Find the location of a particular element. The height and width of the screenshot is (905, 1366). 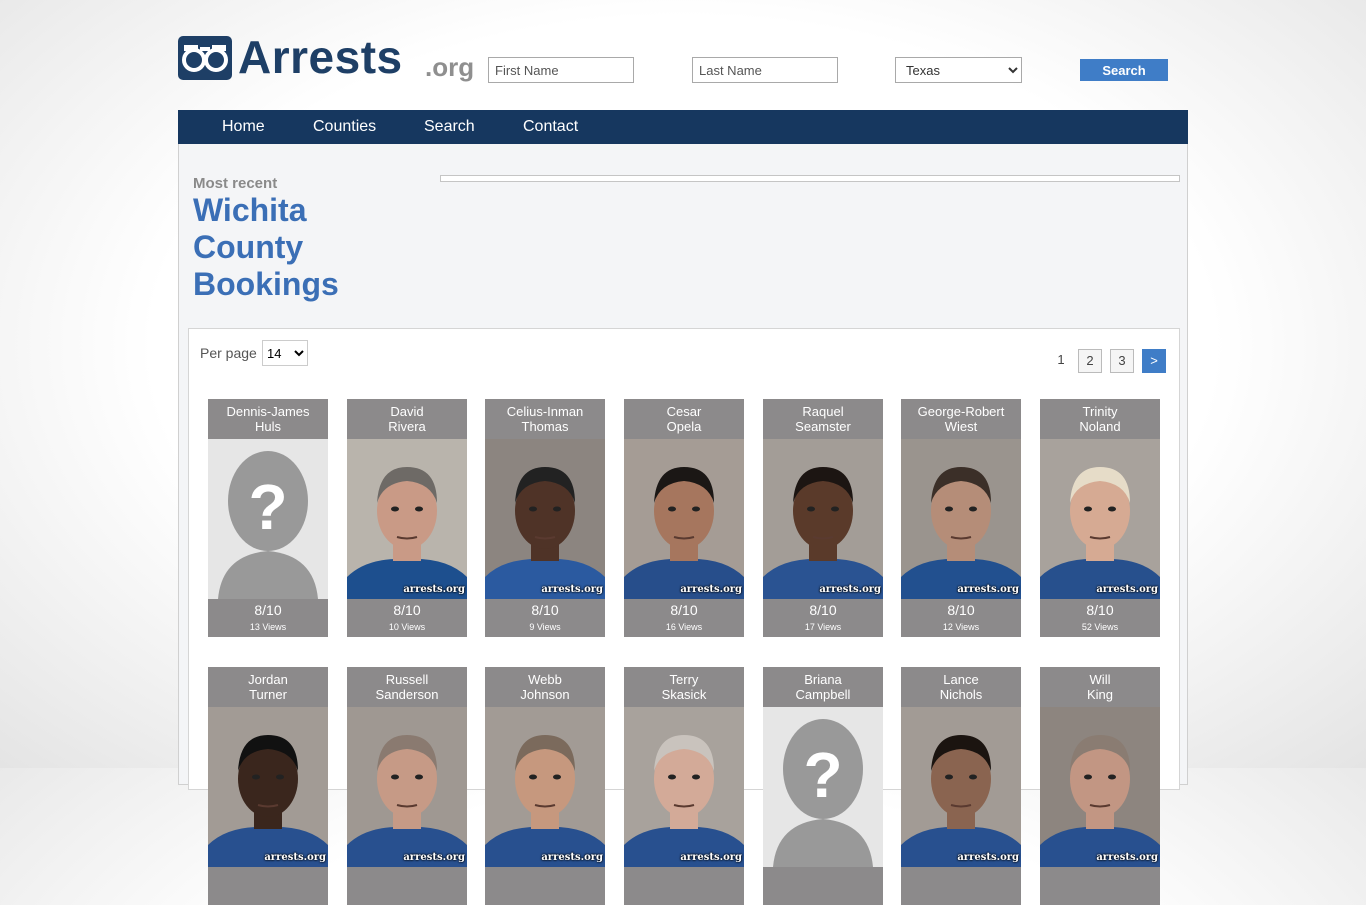

last-name-input is located at coordinates (765, 70).